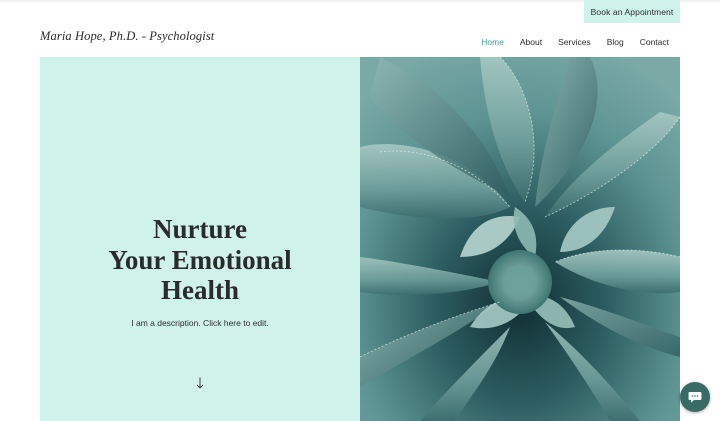 This screenshot has width=720, height=421. What do you see at coordinates (492, 42) in the screenshot?
I see `nav-home: Home` at bounding box center [492, 42].